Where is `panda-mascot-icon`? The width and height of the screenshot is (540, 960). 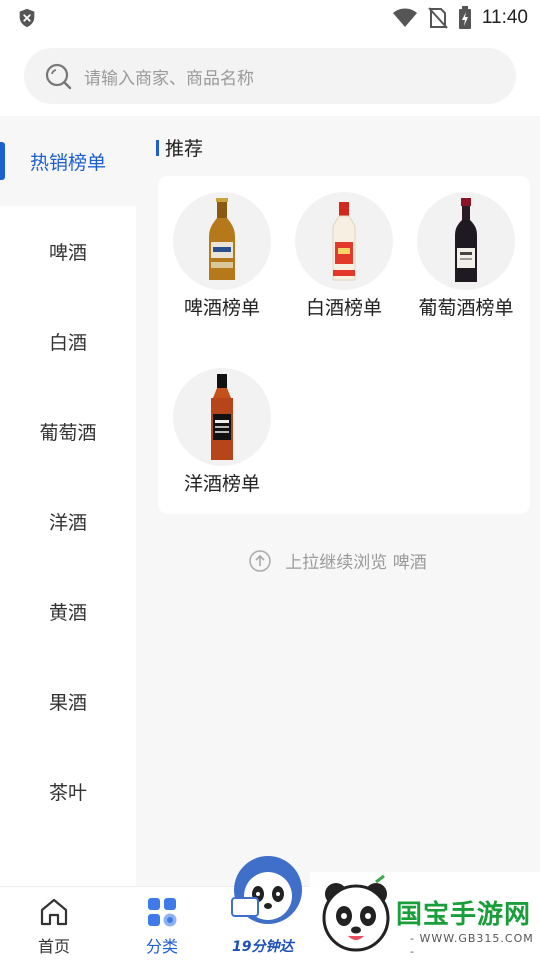 panda-mascot-icon is located at coordinates (266, 890).